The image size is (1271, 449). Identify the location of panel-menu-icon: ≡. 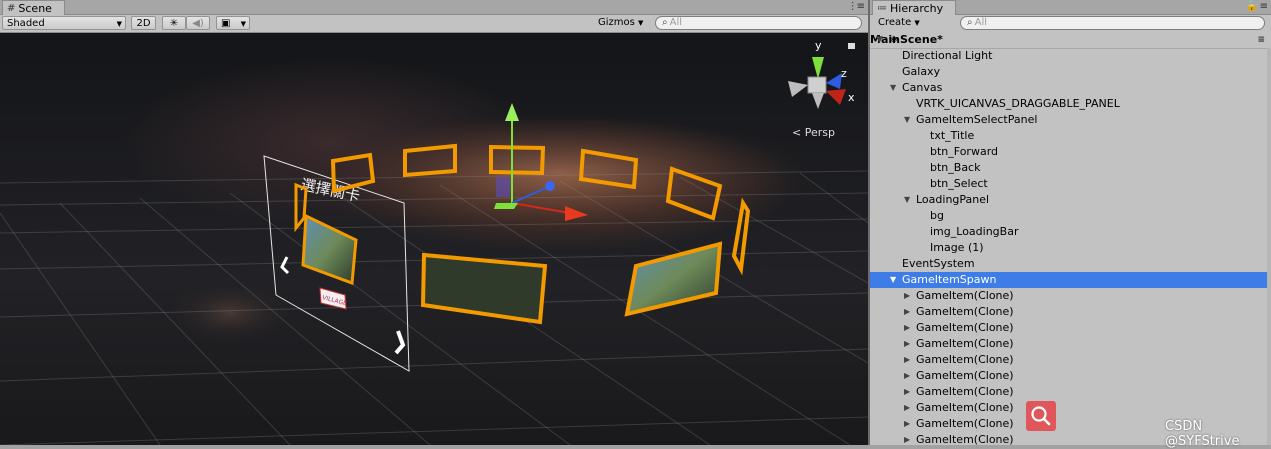
(1264, 6).